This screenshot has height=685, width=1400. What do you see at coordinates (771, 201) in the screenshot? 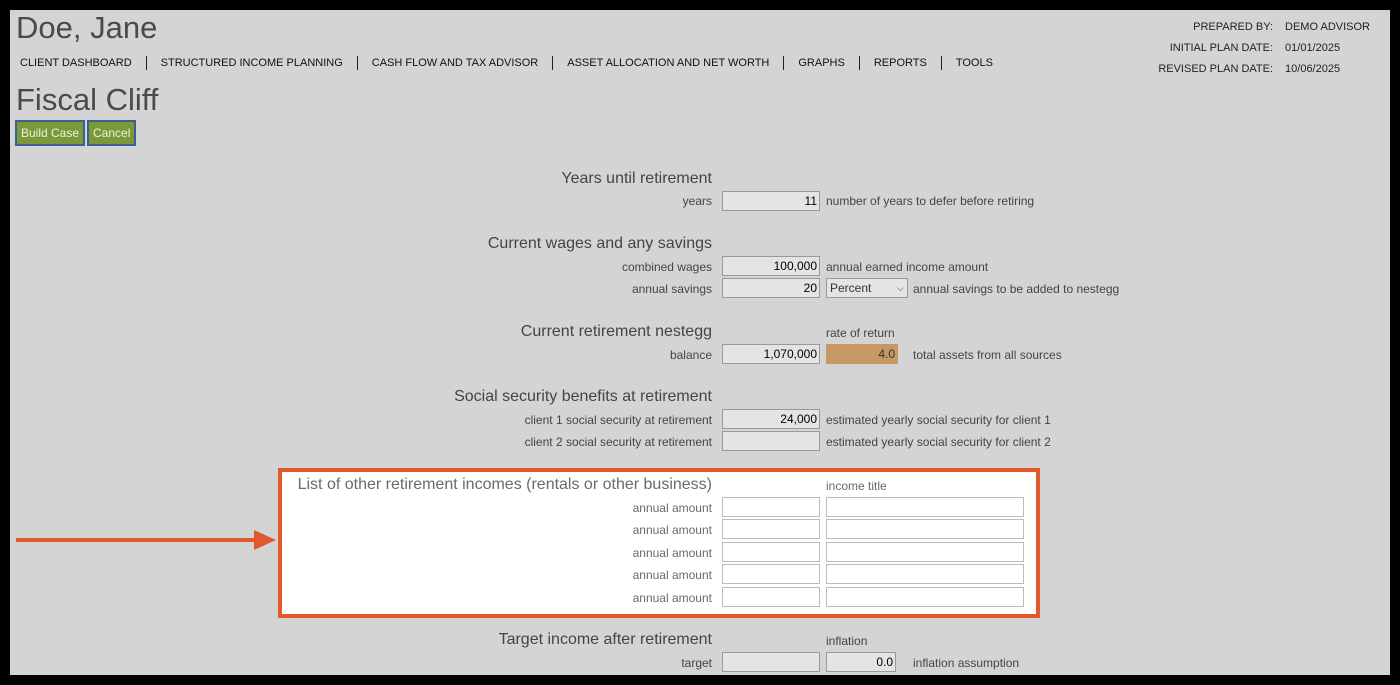
I see `years-input: 11` at bounding box center [771, 201].